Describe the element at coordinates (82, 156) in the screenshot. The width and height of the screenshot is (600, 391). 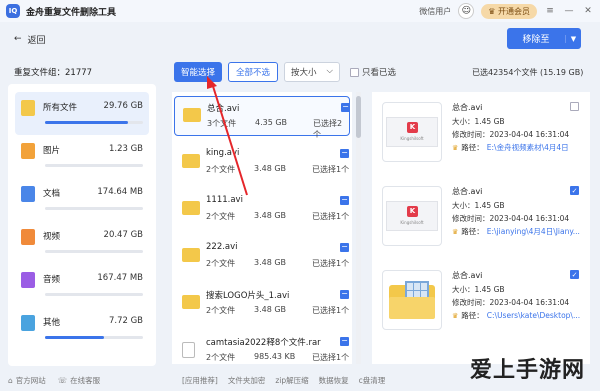
I see `category-item: 图片 1.23 GB` at that location.